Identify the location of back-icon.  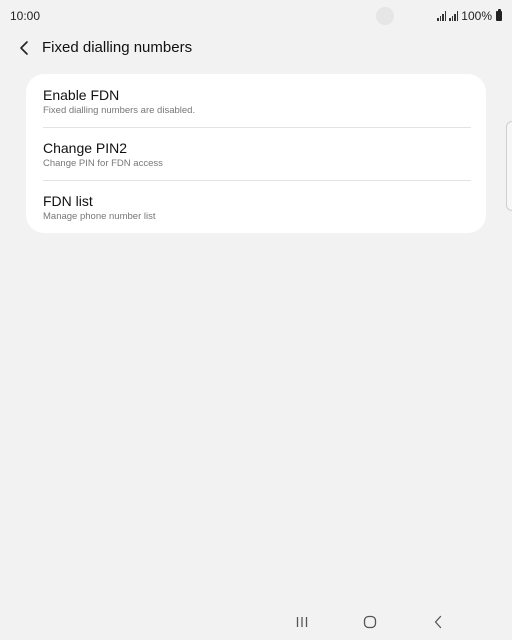
(438, 622).